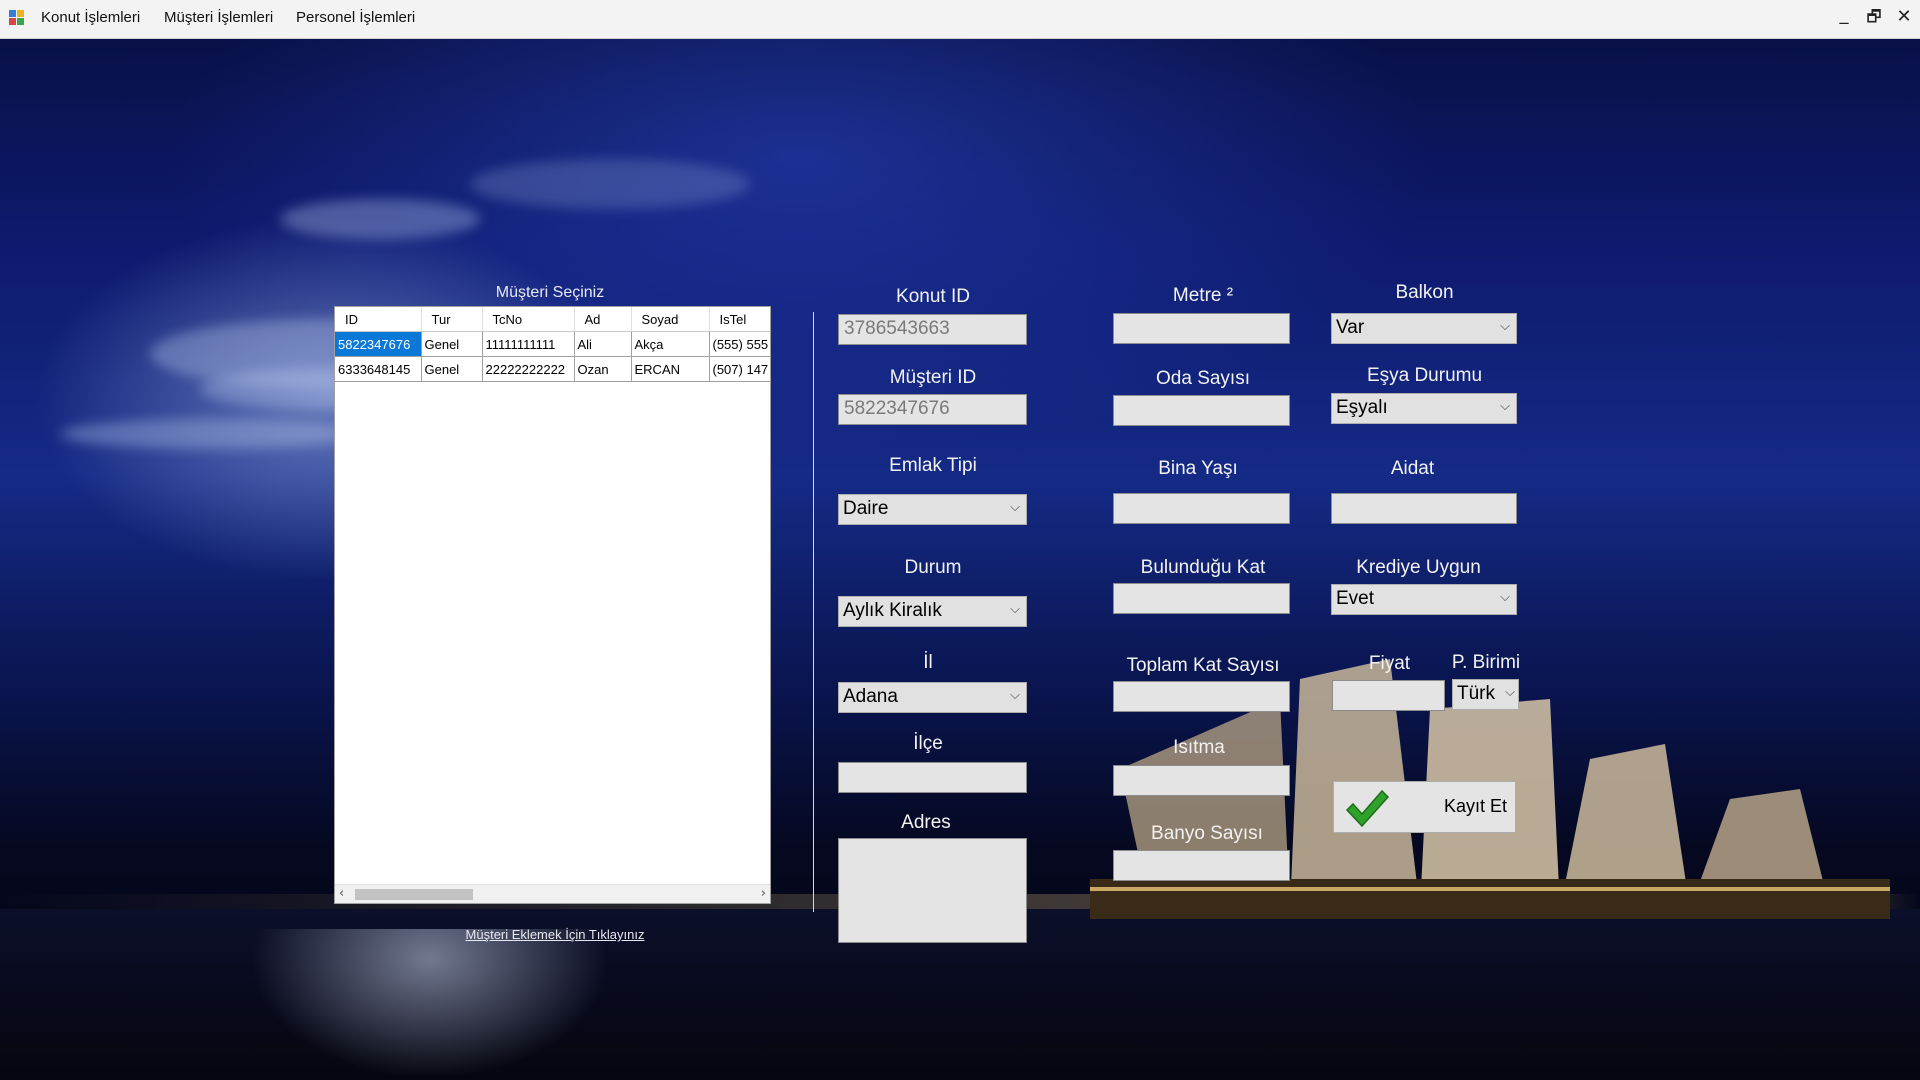 The image size is (1920, 1080). I want to click on add-customer-link: Müşteri Eklemek İçin Tıklayınız, so click(555, 934).